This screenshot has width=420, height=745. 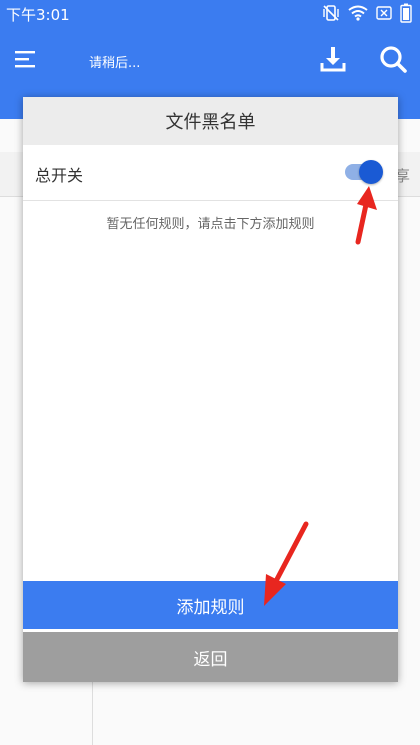 I want to click on master-switch-toggle, so click(x=365, y=172).